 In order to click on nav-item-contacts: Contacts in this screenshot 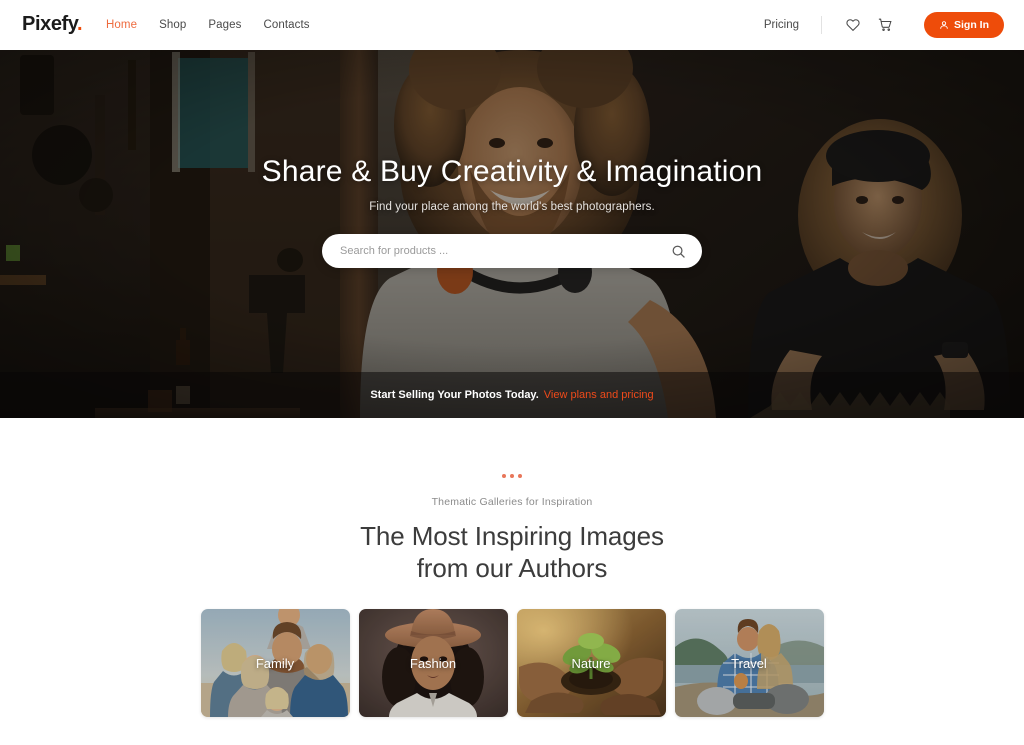, I will do `click(286, 25)`.